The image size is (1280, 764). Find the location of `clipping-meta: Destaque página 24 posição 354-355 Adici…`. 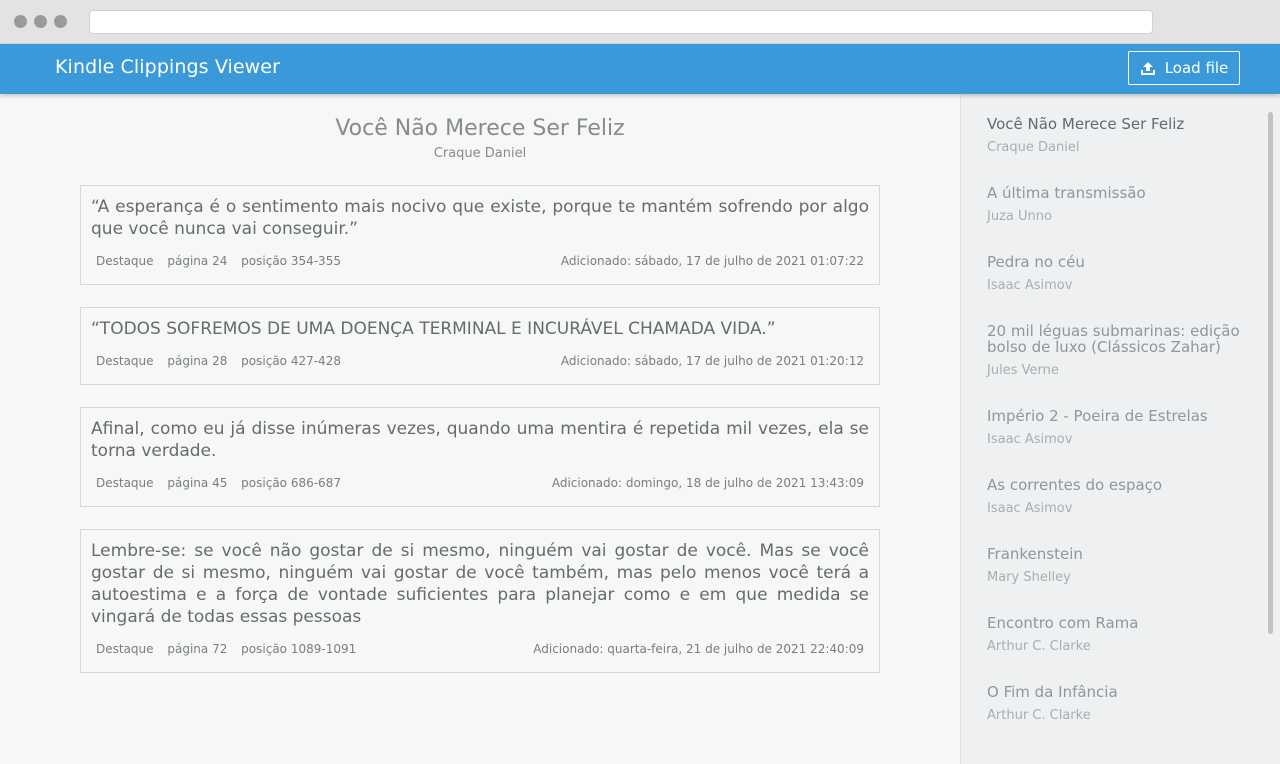

clipping-meta: Destaque página 24 posição 354-355 Adici… is located at coordinates (480, 262).